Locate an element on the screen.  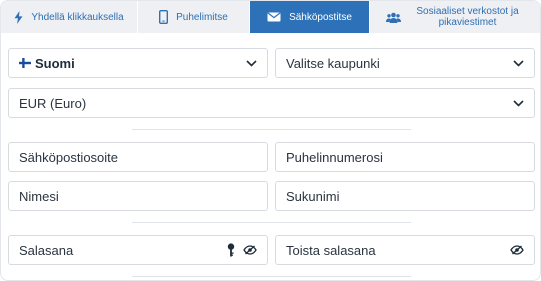
lightning-icon is located at coordinates (18, 17).